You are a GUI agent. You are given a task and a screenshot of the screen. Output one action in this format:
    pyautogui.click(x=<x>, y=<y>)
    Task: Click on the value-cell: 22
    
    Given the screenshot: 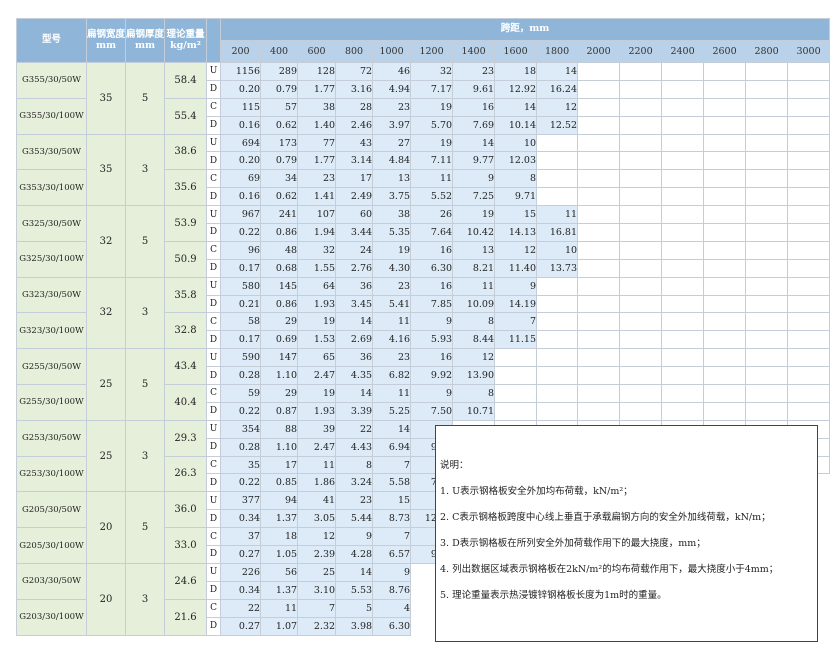 What is the action you would take?
    pyautogui.click(x=354, y=429)
    